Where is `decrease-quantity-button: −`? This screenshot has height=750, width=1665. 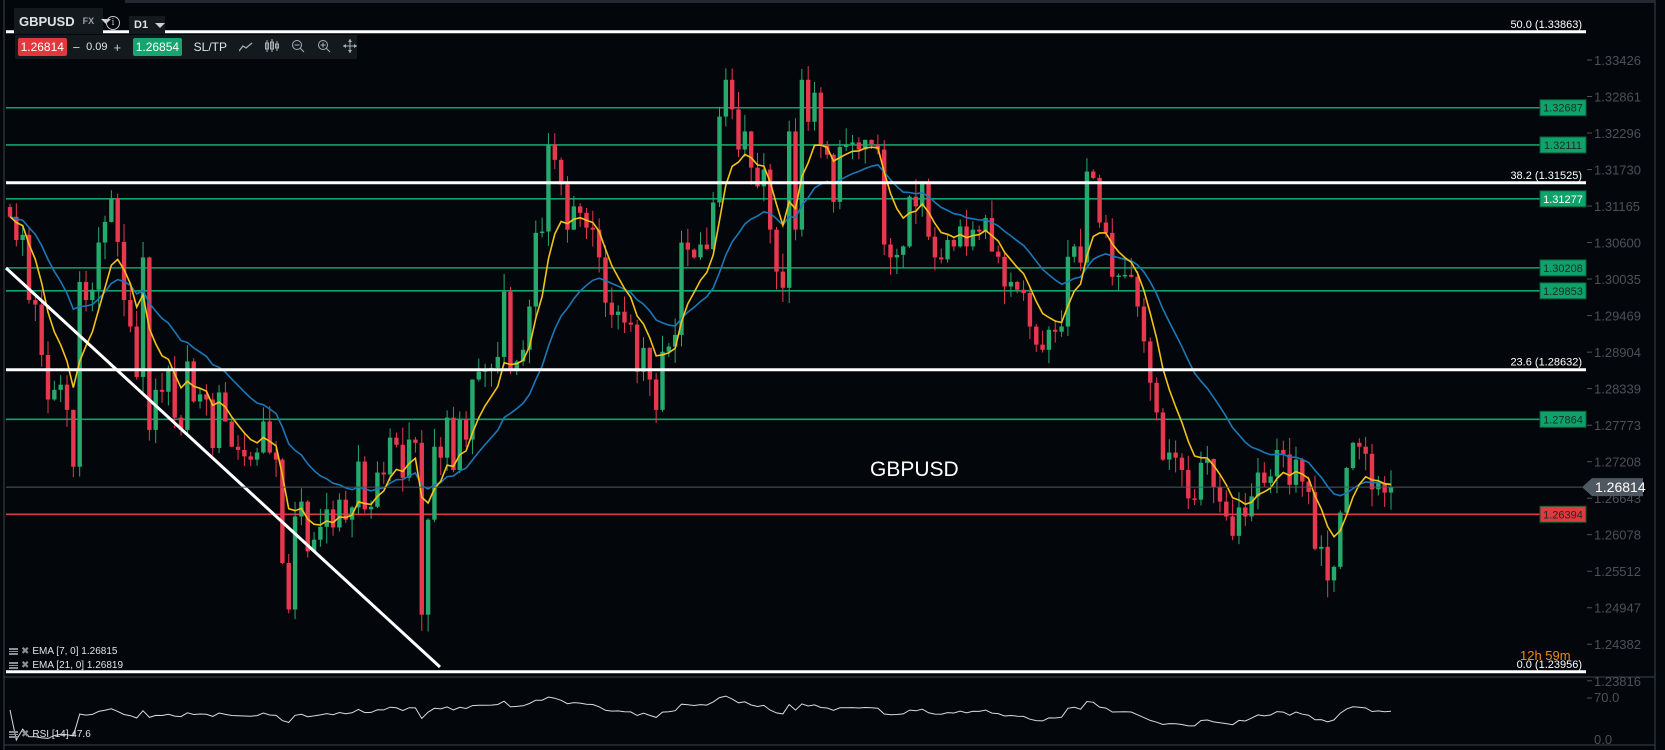
decrease-quantity-button: − is located at coordinates (77, 47).